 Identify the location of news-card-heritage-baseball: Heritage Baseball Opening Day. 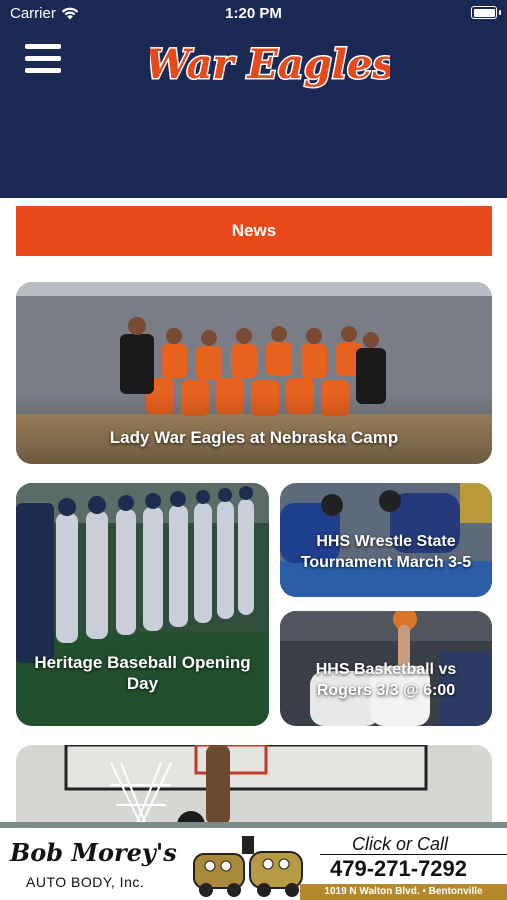
(142, 604).